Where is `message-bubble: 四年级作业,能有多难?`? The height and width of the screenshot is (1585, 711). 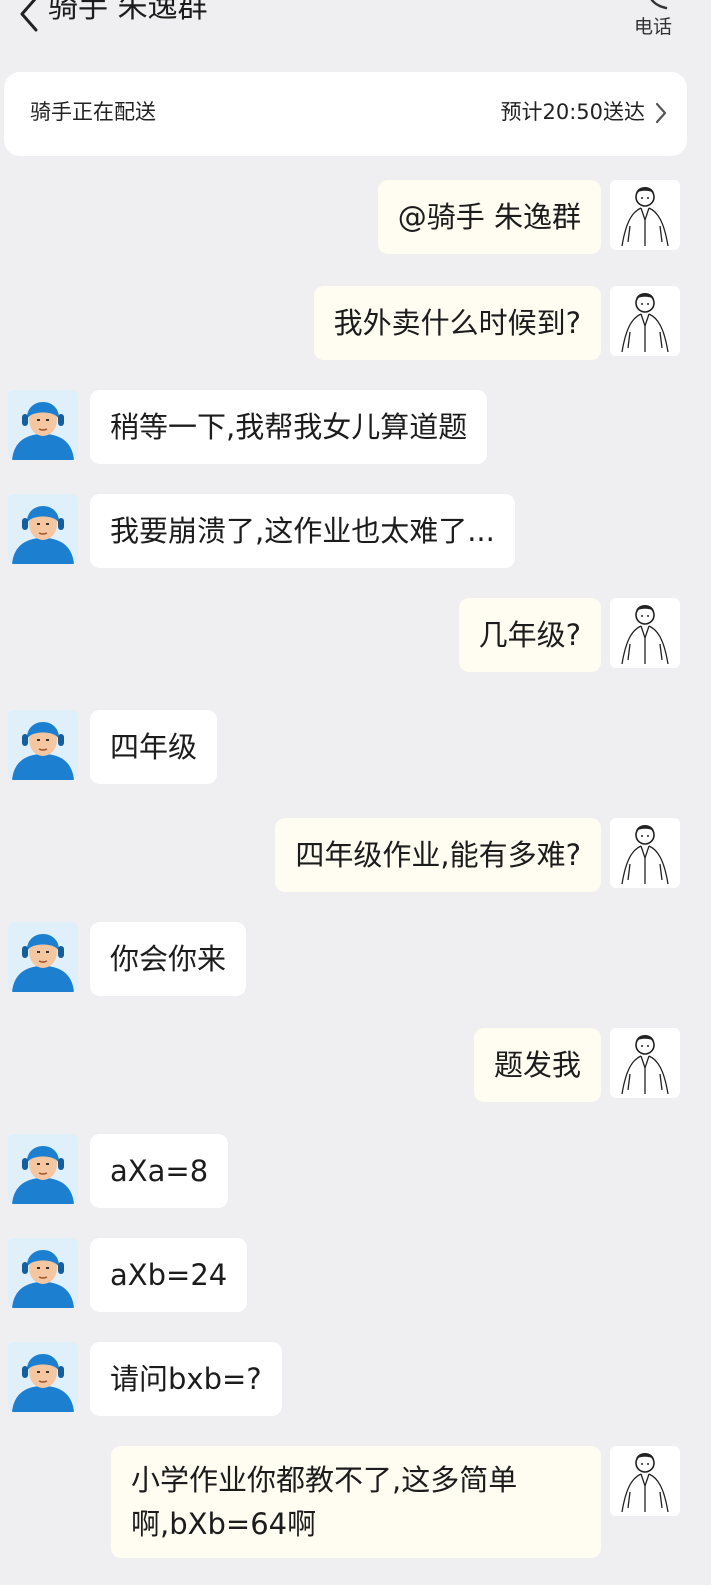 message-bubble: 四年级作业,能有多难? is located at coordinates (438, 855).